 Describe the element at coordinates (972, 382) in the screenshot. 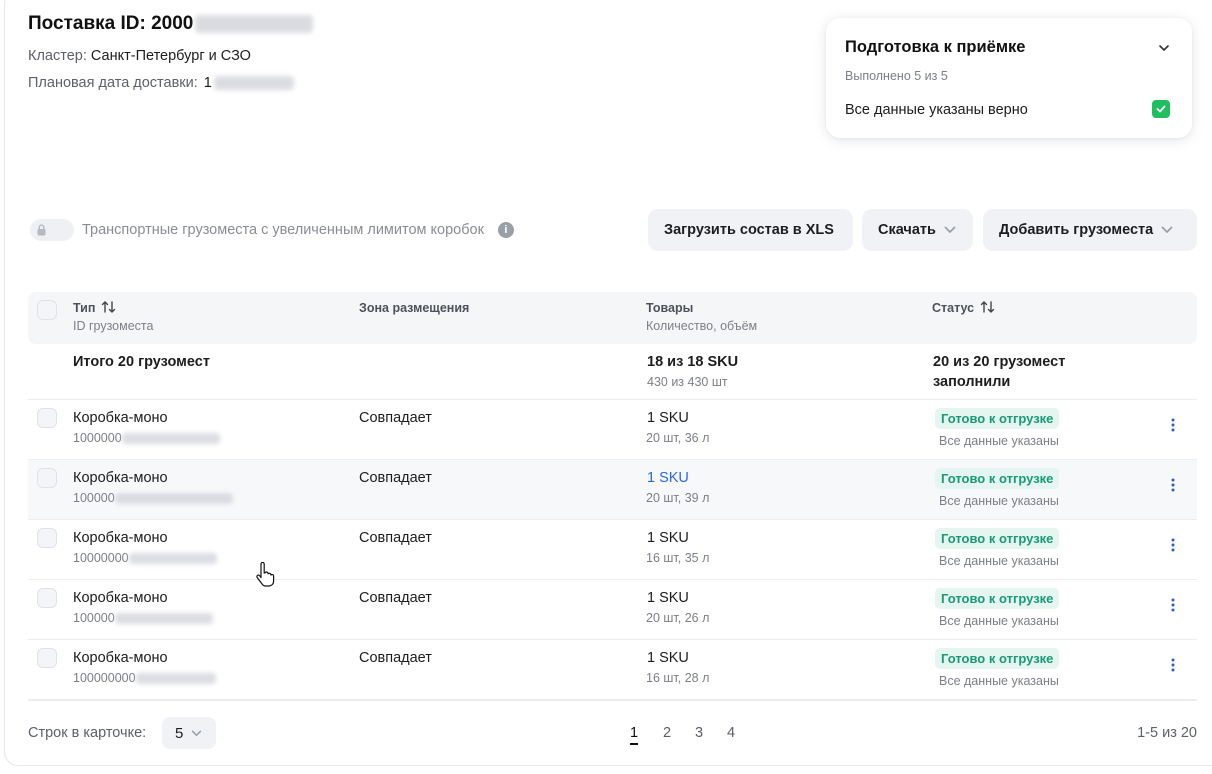

I see `total-status-line2: заполнили` at that location.